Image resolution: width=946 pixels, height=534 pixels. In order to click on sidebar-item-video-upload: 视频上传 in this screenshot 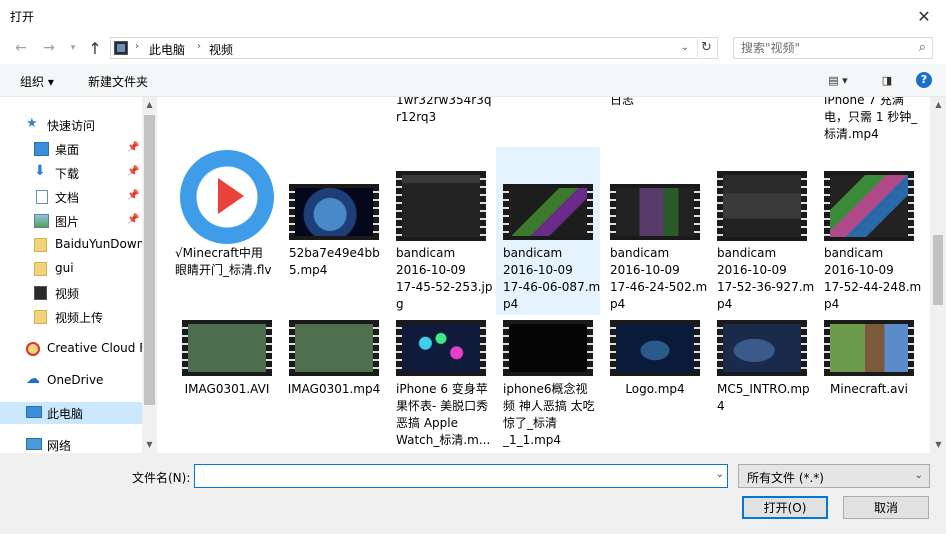, I will do `click(71, 317)`.